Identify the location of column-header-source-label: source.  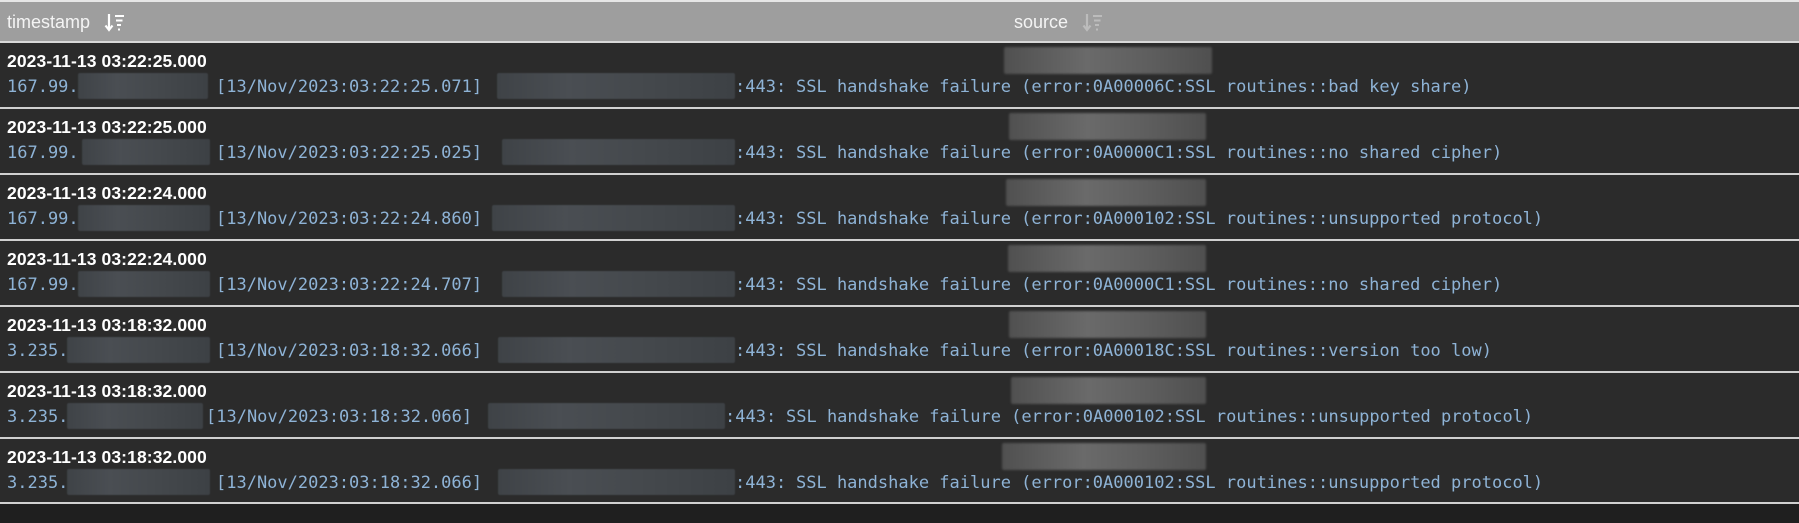
(1041, 22).